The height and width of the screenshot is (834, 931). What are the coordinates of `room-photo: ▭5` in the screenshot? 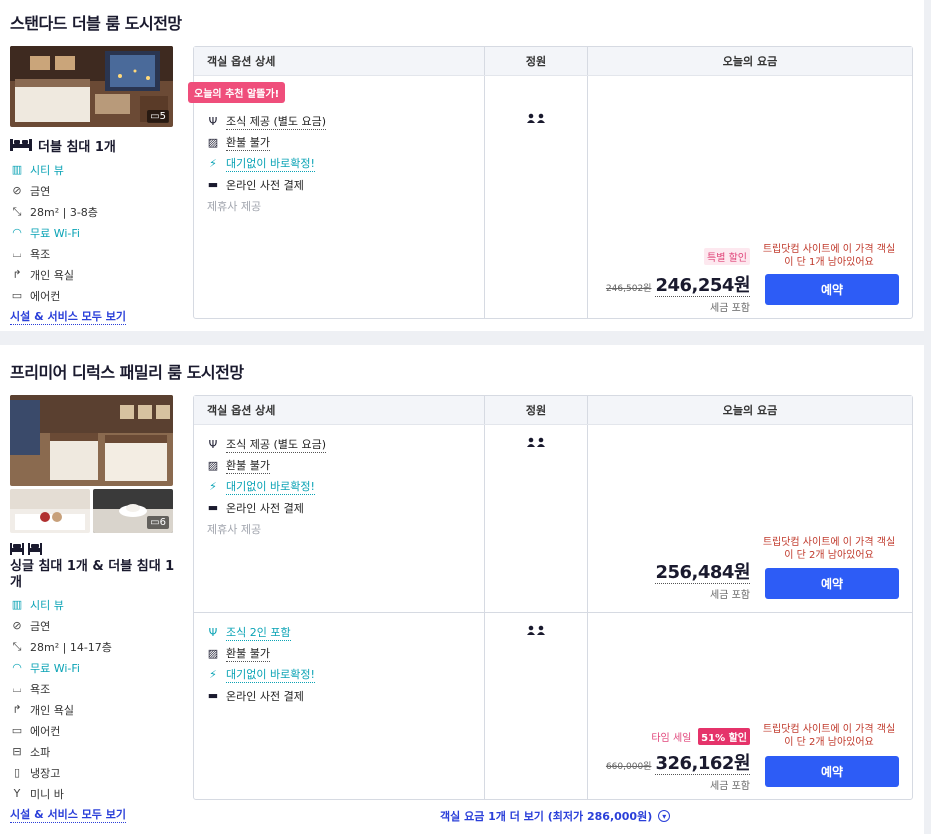 It's located at (91, 86).